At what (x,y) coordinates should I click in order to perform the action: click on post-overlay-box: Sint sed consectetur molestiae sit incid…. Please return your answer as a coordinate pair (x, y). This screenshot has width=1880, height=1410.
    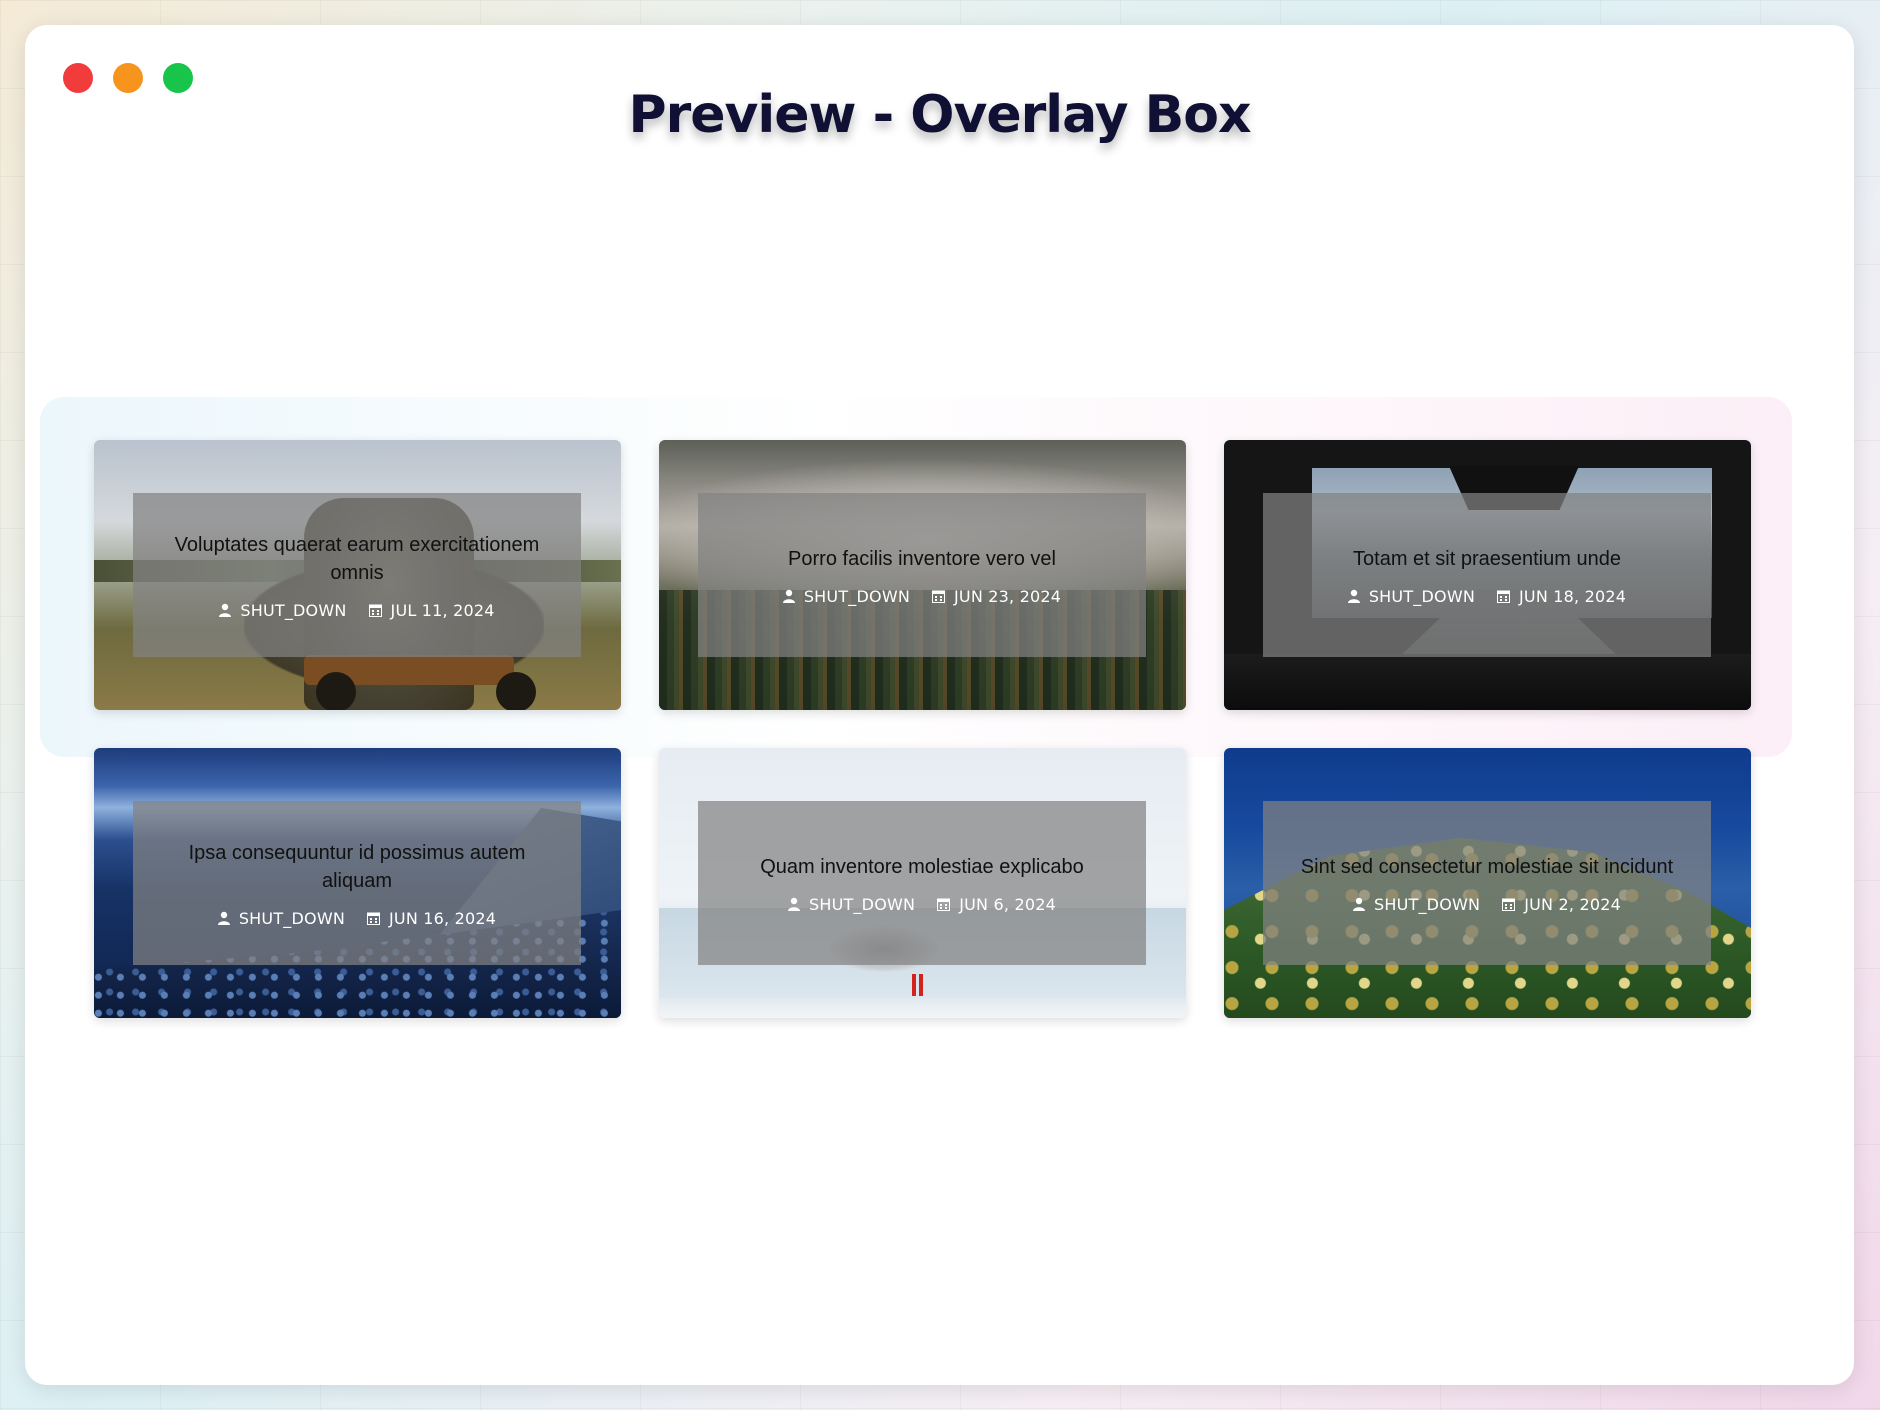
    Looking at the image, I should click on (1487, 883).